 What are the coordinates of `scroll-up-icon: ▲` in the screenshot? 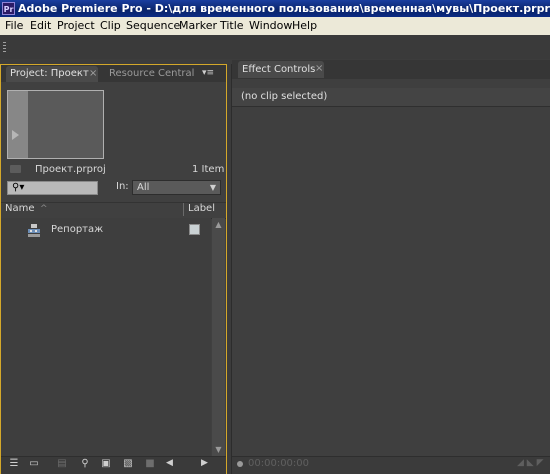 It's located at (218, 224).